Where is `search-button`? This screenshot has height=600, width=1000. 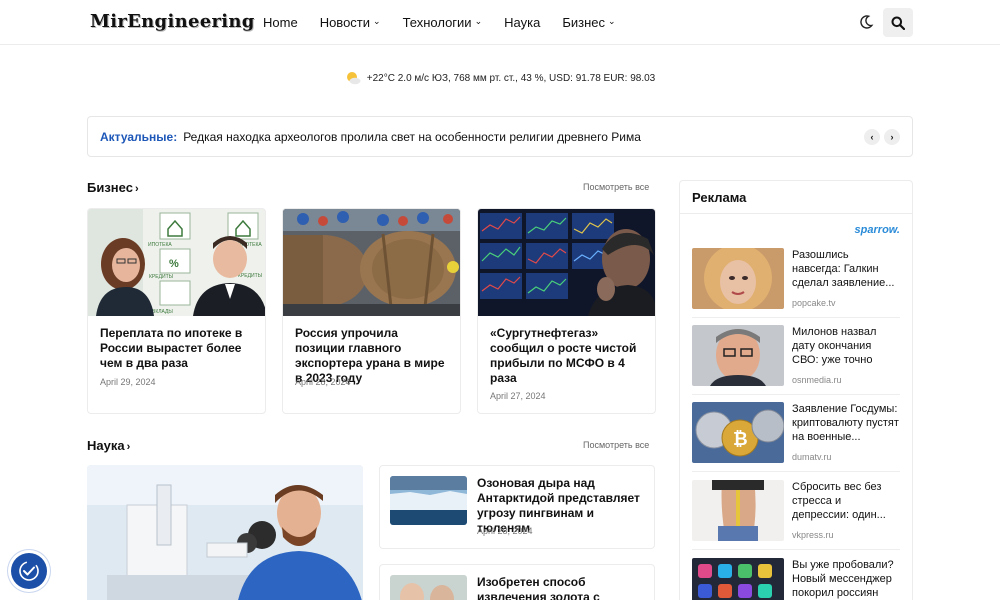 search-button is located at coordinates (898, 22).